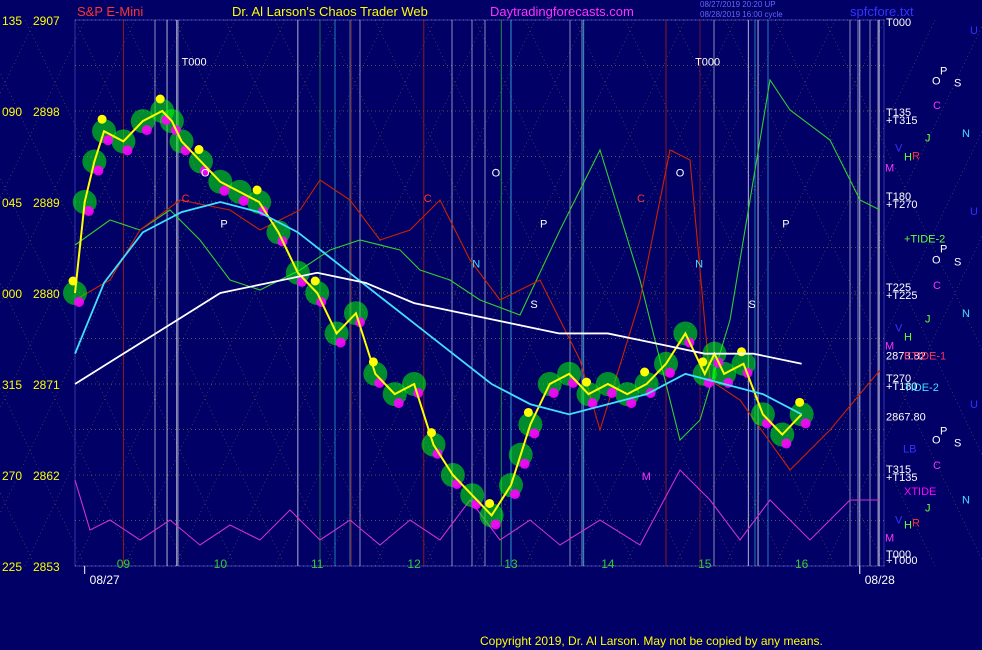  What do you see at coordinates (46, 112) in the screenshot?
I see `y-tick-price-label: 2898` at bounding box center [46, 112].